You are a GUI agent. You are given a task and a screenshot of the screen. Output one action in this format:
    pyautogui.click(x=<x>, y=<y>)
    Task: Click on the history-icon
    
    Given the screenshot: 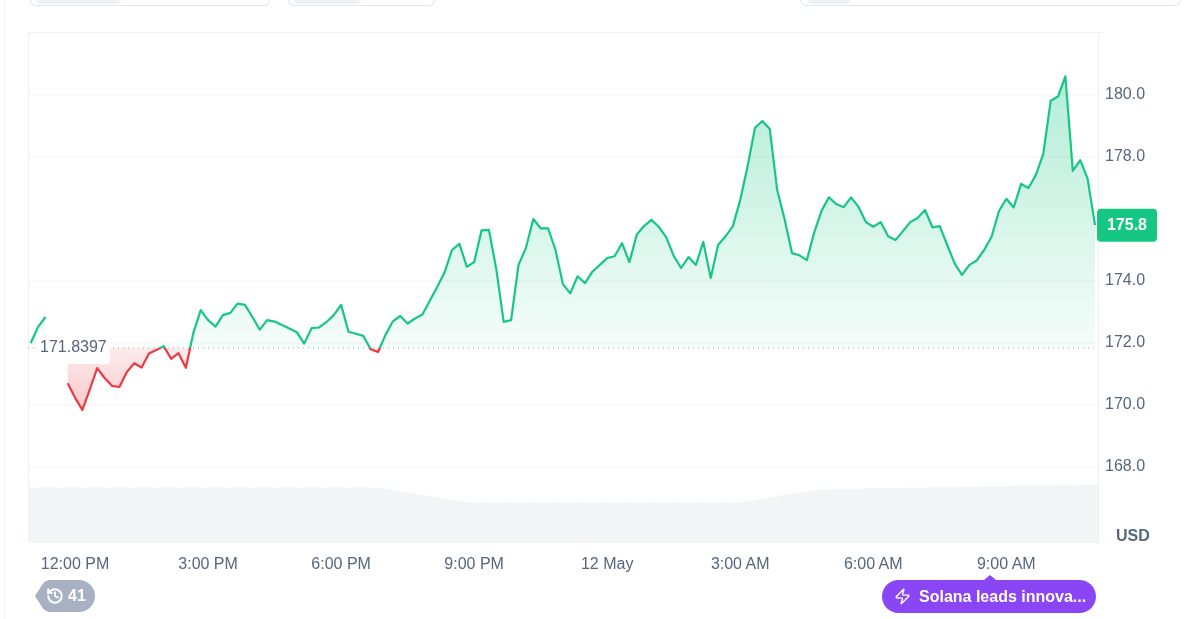 What is the action you would take?
    pyautogui.click(x=55, y=596)
    